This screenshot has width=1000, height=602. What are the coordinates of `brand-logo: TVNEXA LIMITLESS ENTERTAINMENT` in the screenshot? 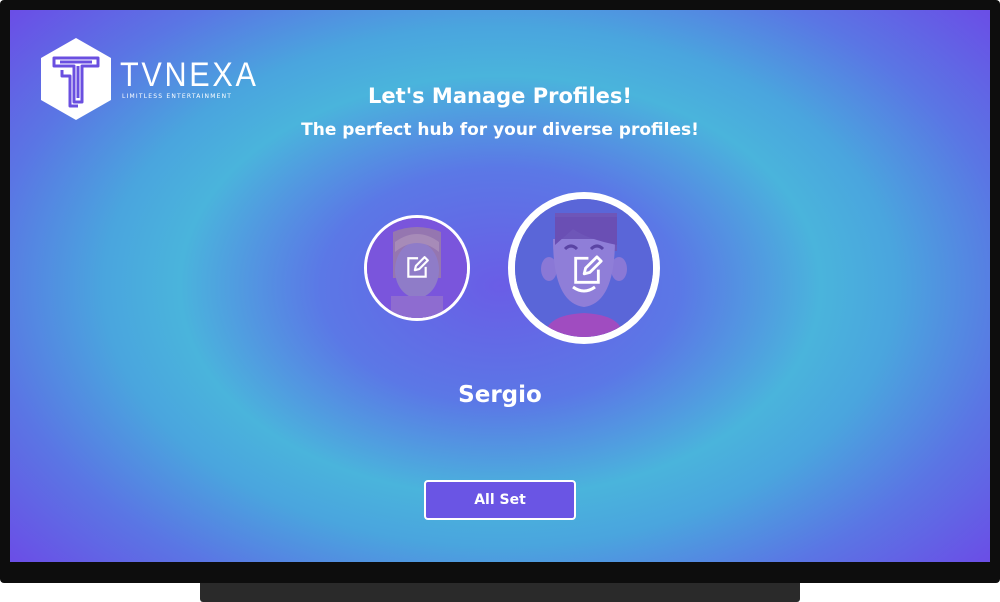 It's located at (156, 79).